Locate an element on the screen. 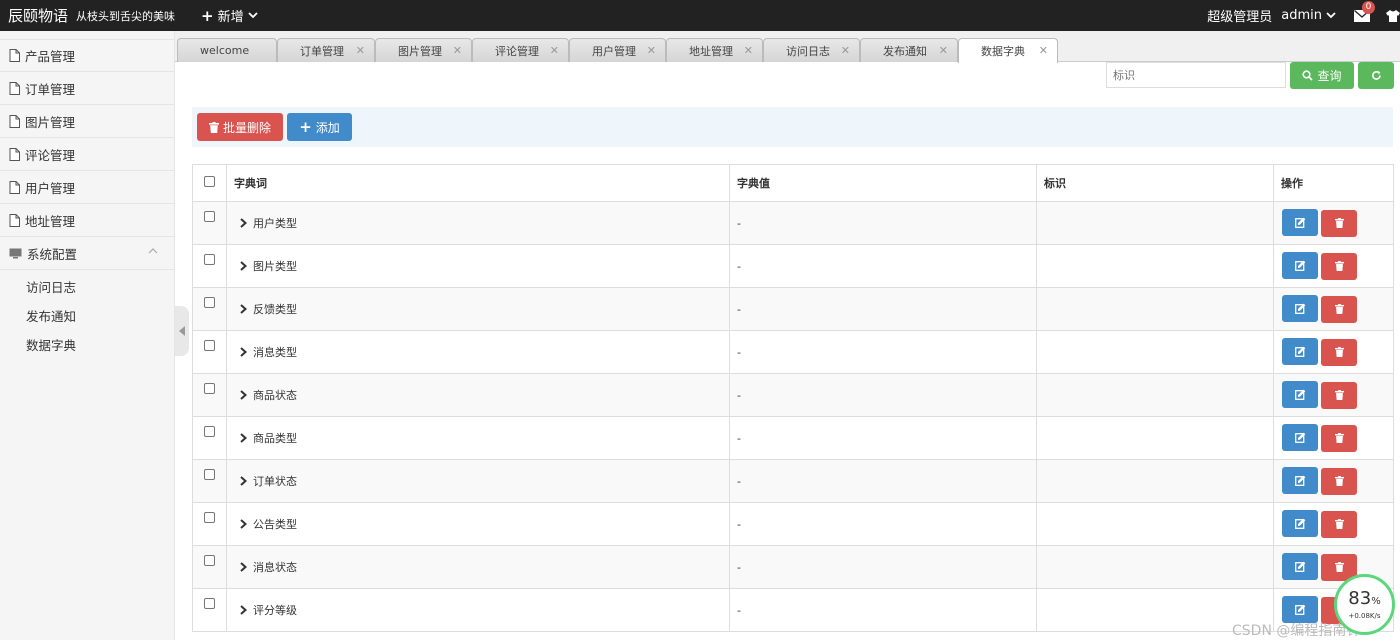  tab-label: 图片管理 is located at coordinates (420, 51).